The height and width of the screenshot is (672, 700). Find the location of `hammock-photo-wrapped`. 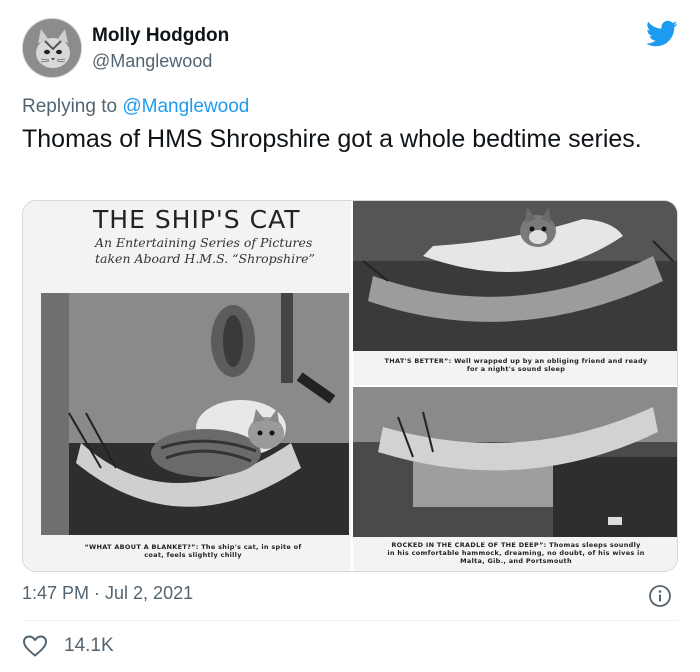

hammock-photo-wrapped is located at coordinates (515, 276).